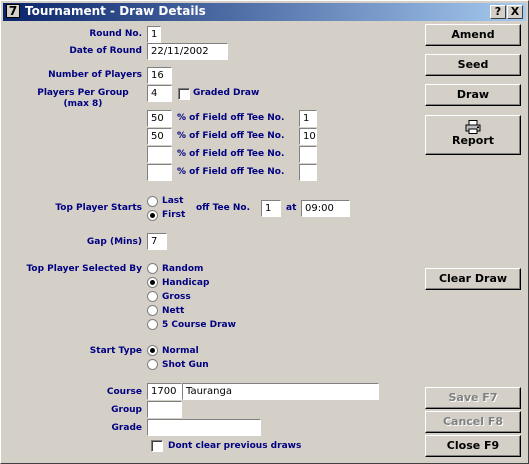  What do you see at coordinates (152, 201) in the screenshot?
I see `starts-last-radio` at bounding box center [152, 201].